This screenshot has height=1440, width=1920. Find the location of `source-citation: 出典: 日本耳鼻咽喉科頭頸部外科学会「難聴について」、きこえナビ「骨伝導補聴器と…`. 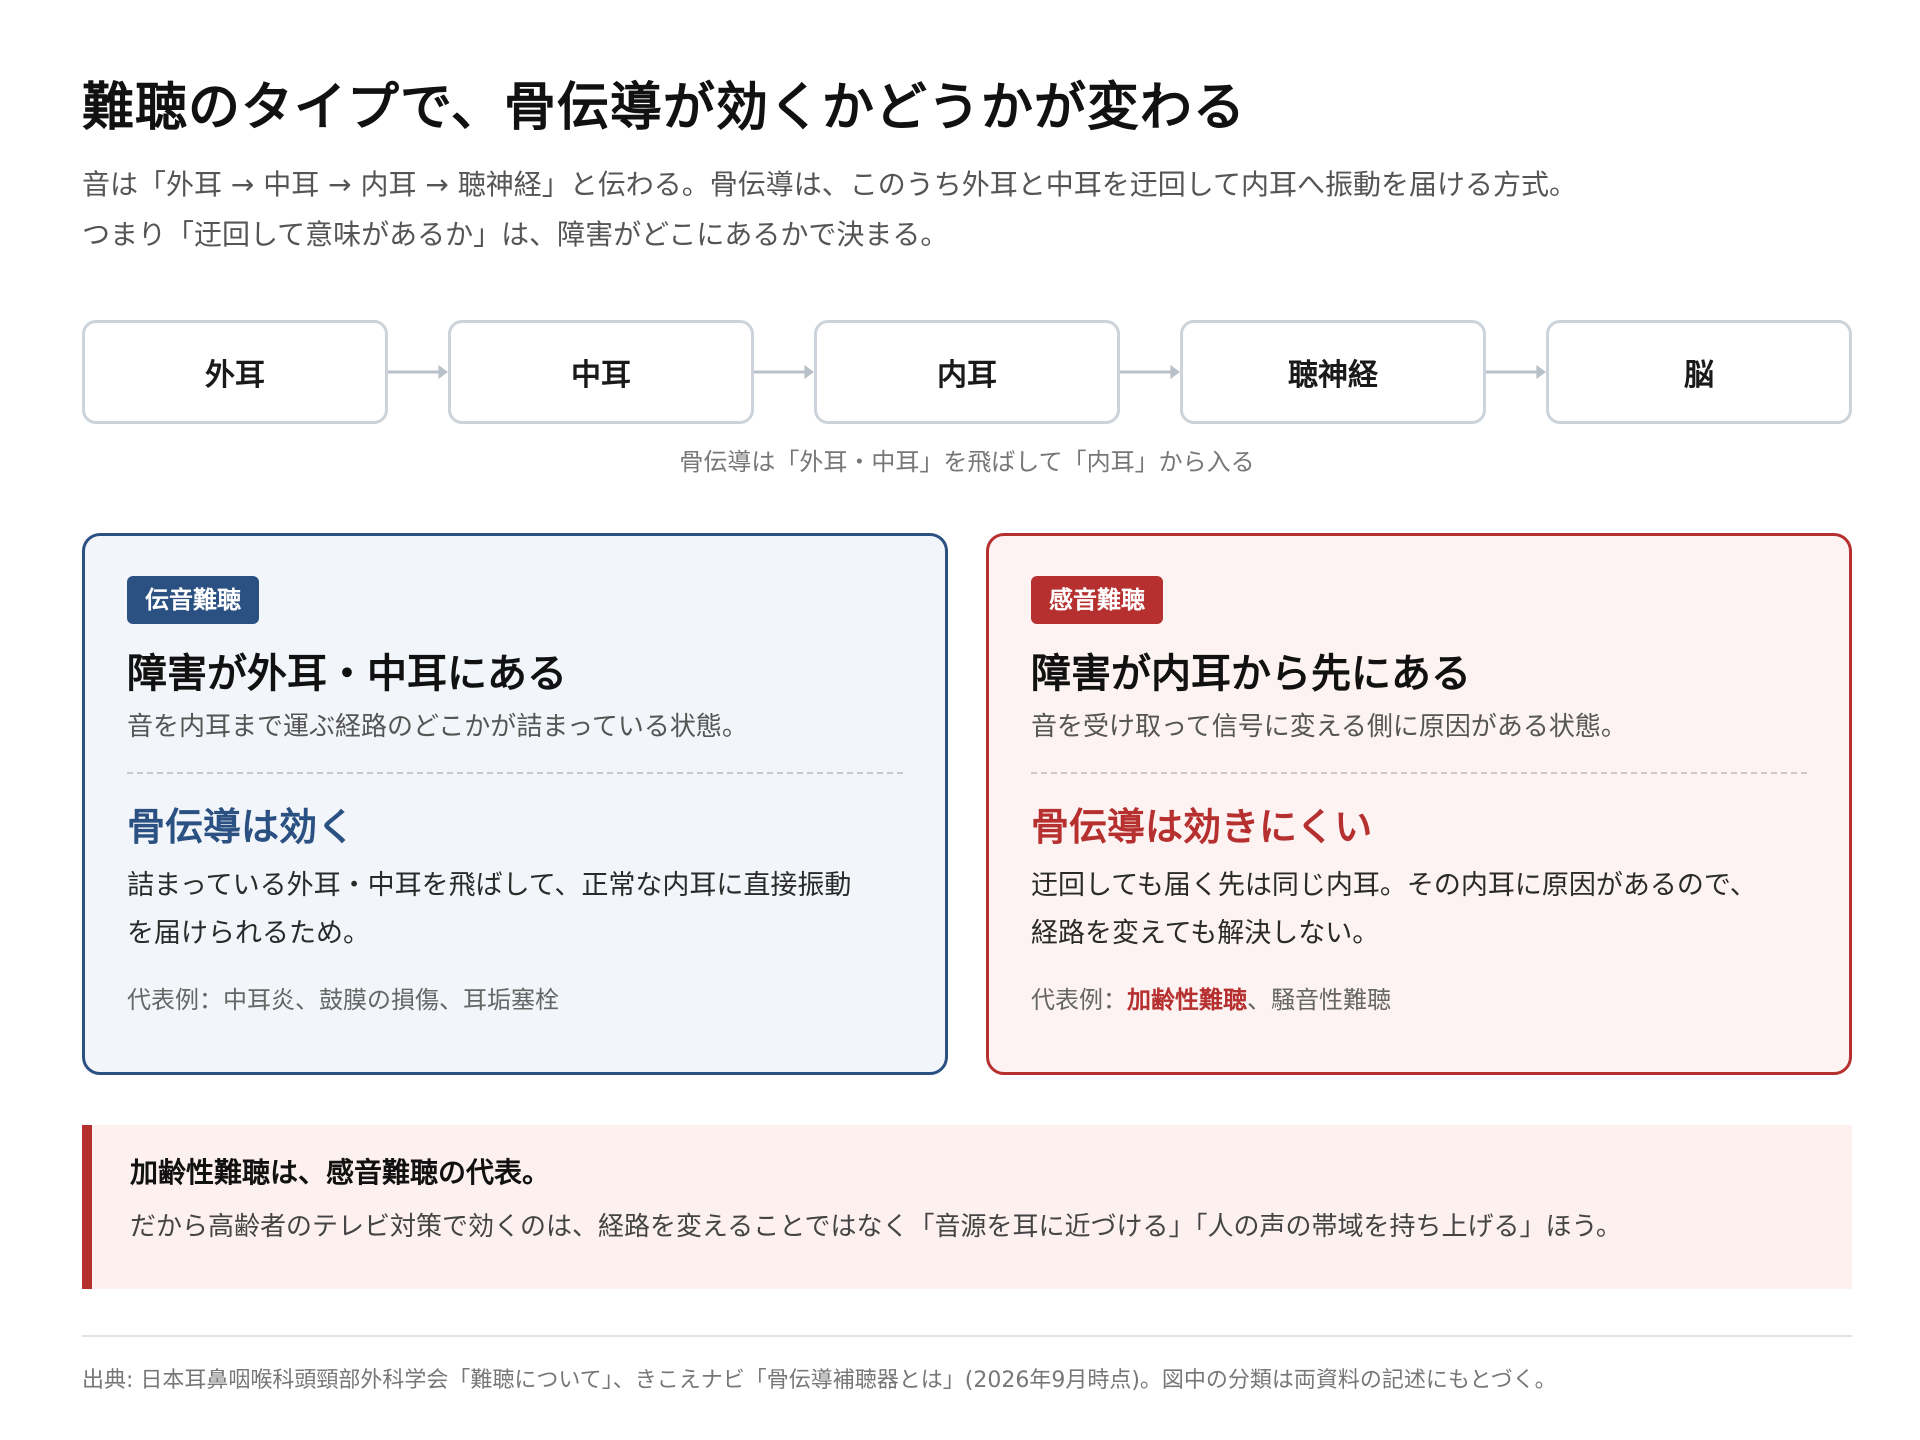

source-citation: 出典: 日本耳鼻咽喉科頭頸部外科学会「難聴について」、きこえナビ「骨伝導補聴器と… is located at coordinates (819, 1380).